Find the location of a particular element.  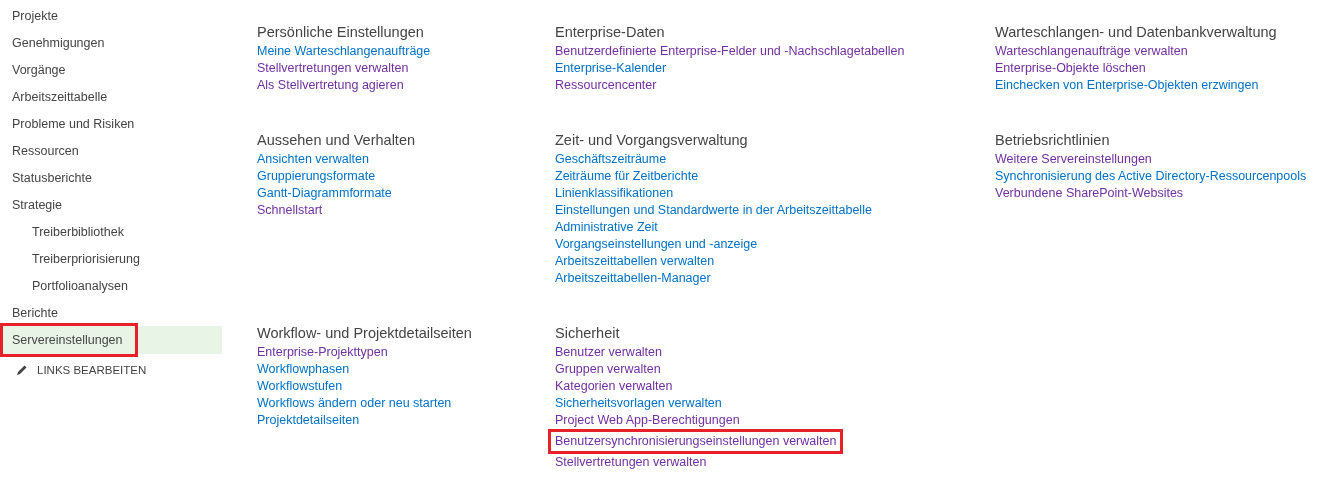

settings-link: Synchronisierung des Active Directory-Ressourcenpools is located at coordinates (1151, 176).